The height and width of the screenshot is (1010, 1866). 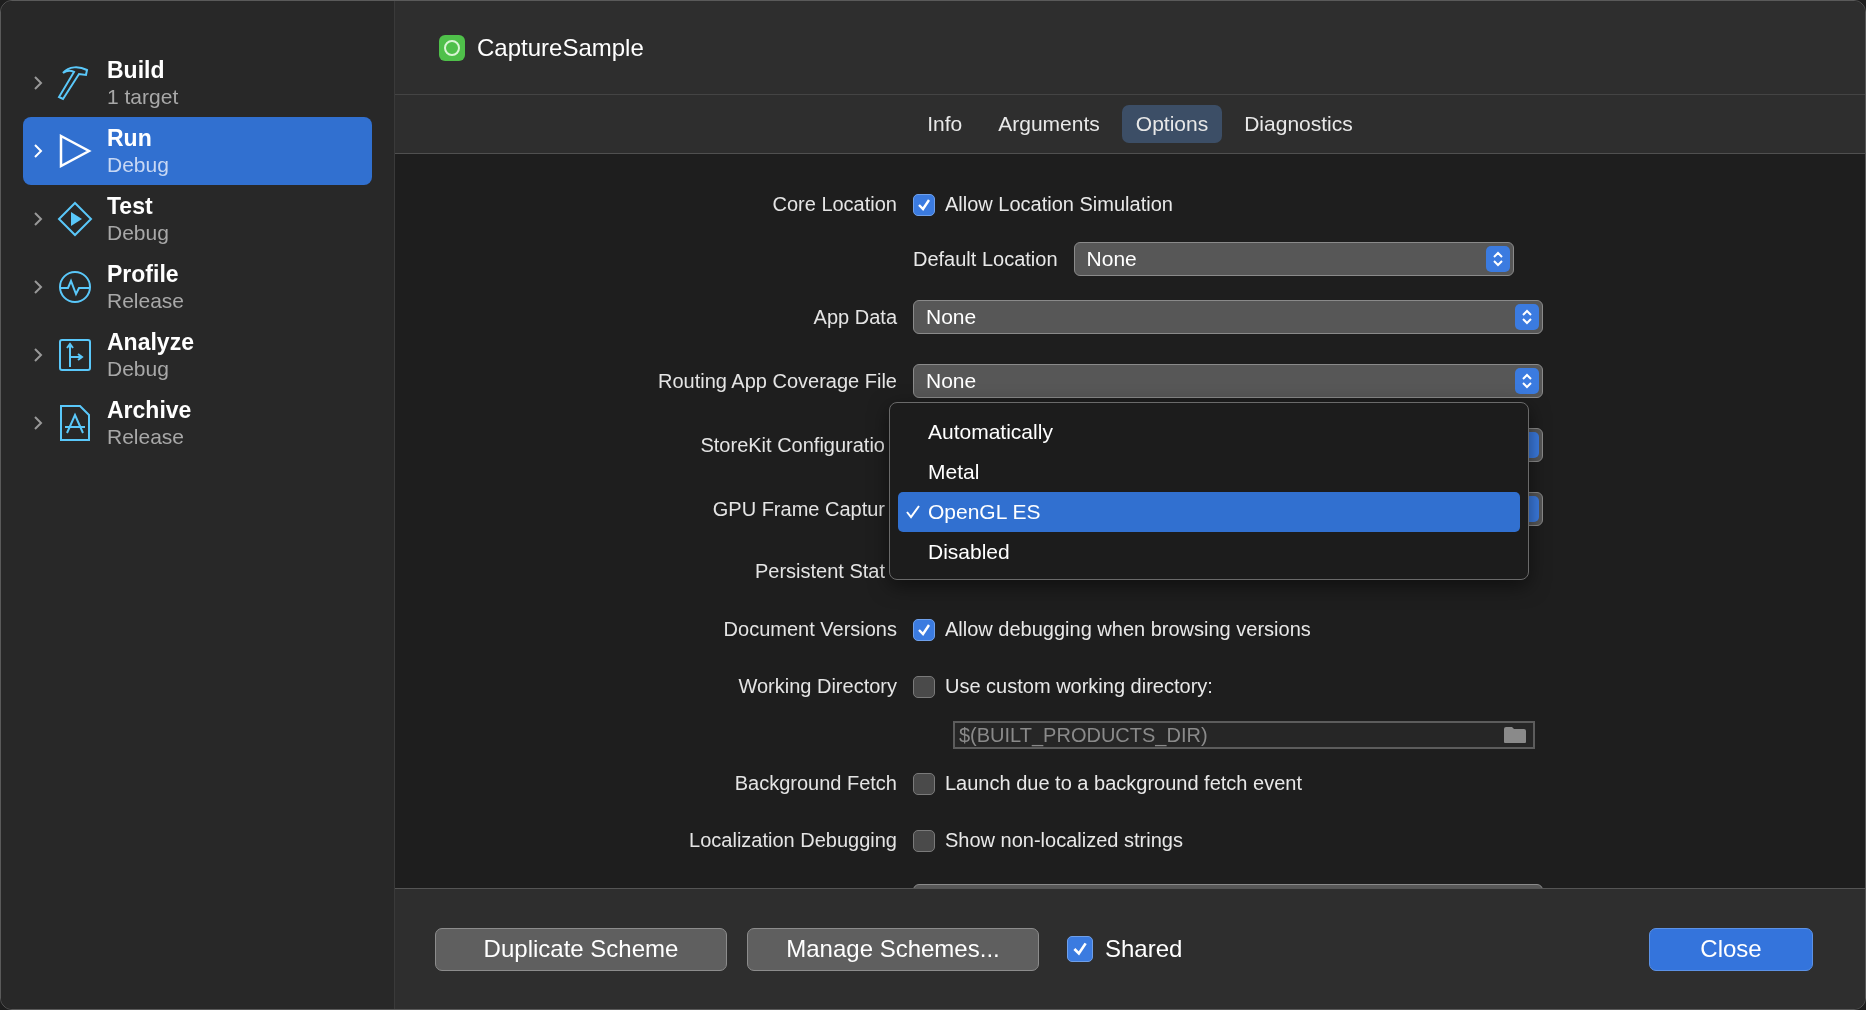 I want to click on diamond-play-icon, so click(x=75, y=219).